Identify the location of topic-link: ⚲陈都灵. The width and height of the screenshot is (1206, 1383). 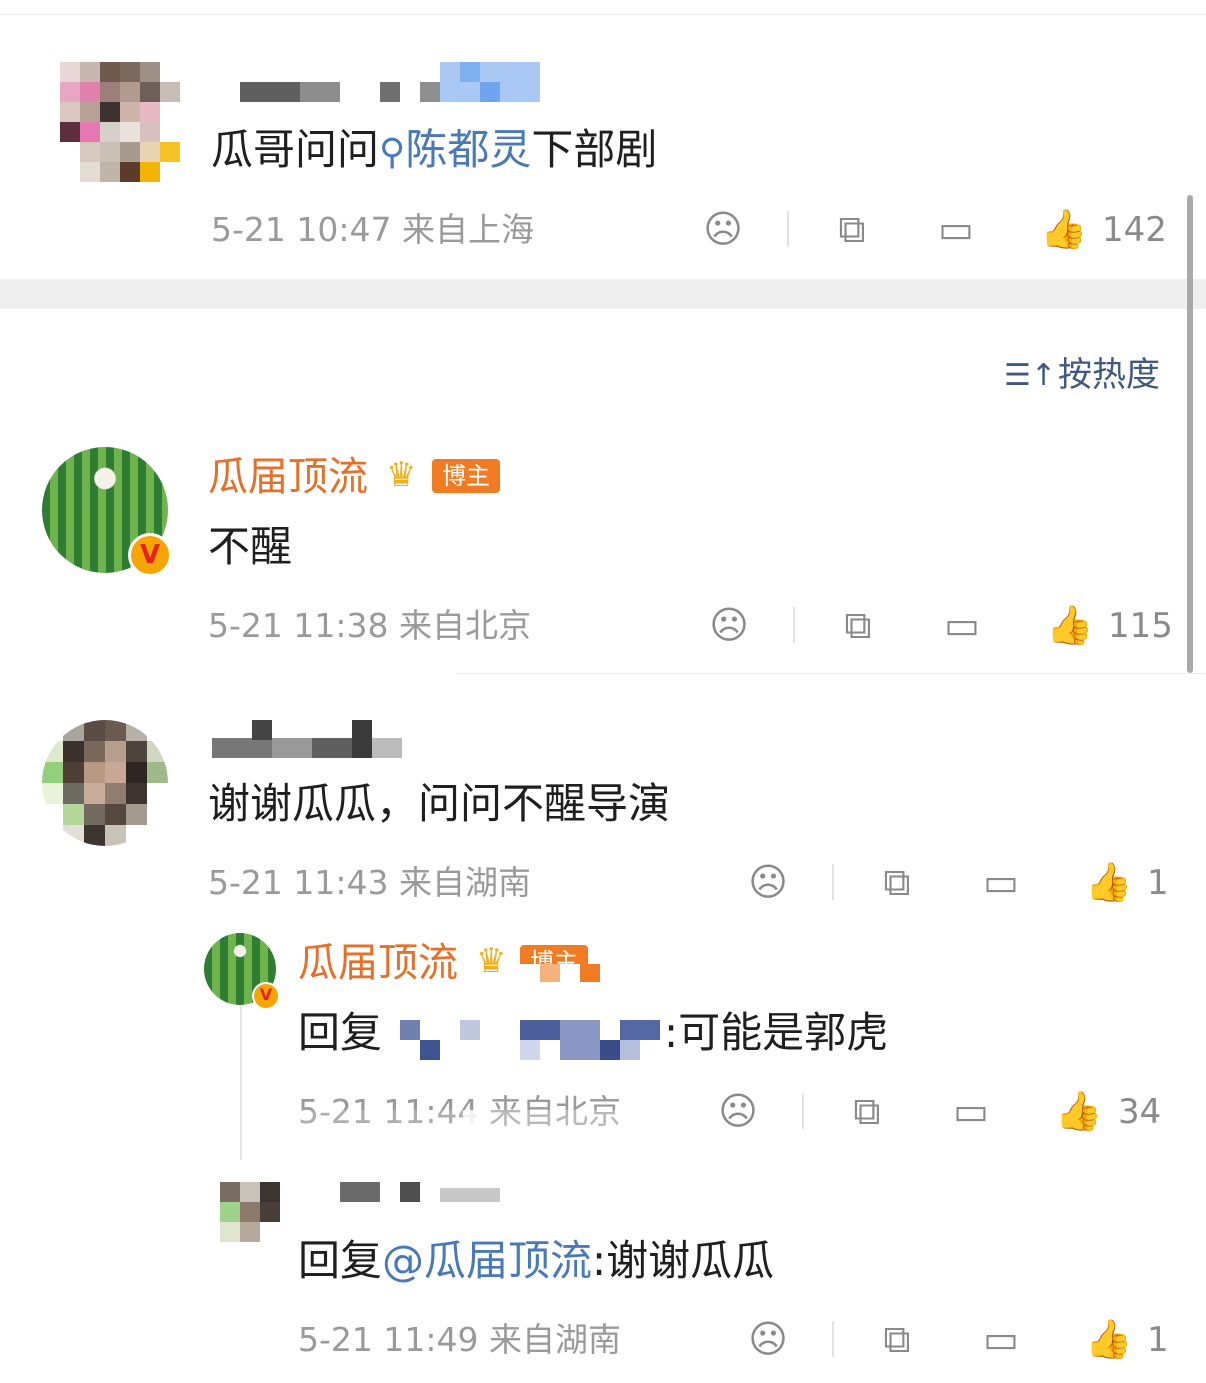
(455, 149).